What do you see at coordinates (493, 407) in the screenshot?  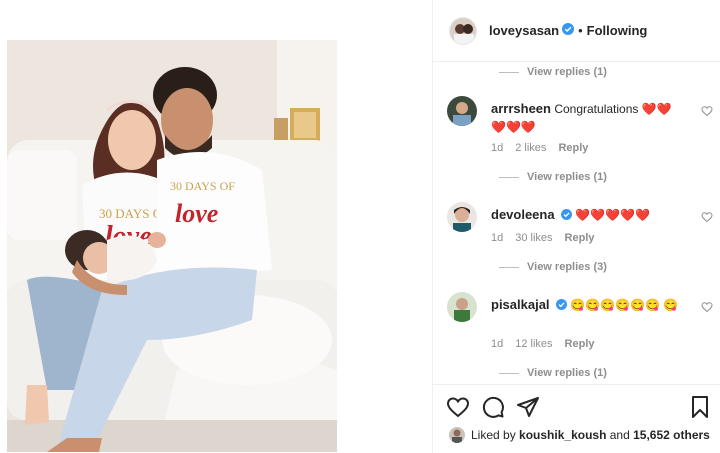 I see `comment-icon` at bounding box center [493, 407].